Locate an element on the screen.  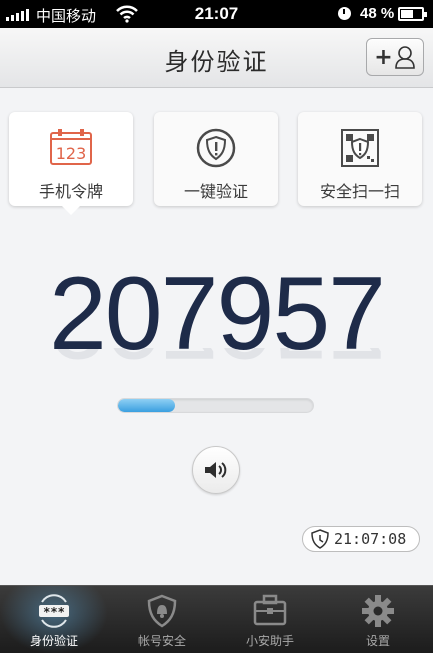
calendar-token-icon: 123 is located at coordinates (71, 147).